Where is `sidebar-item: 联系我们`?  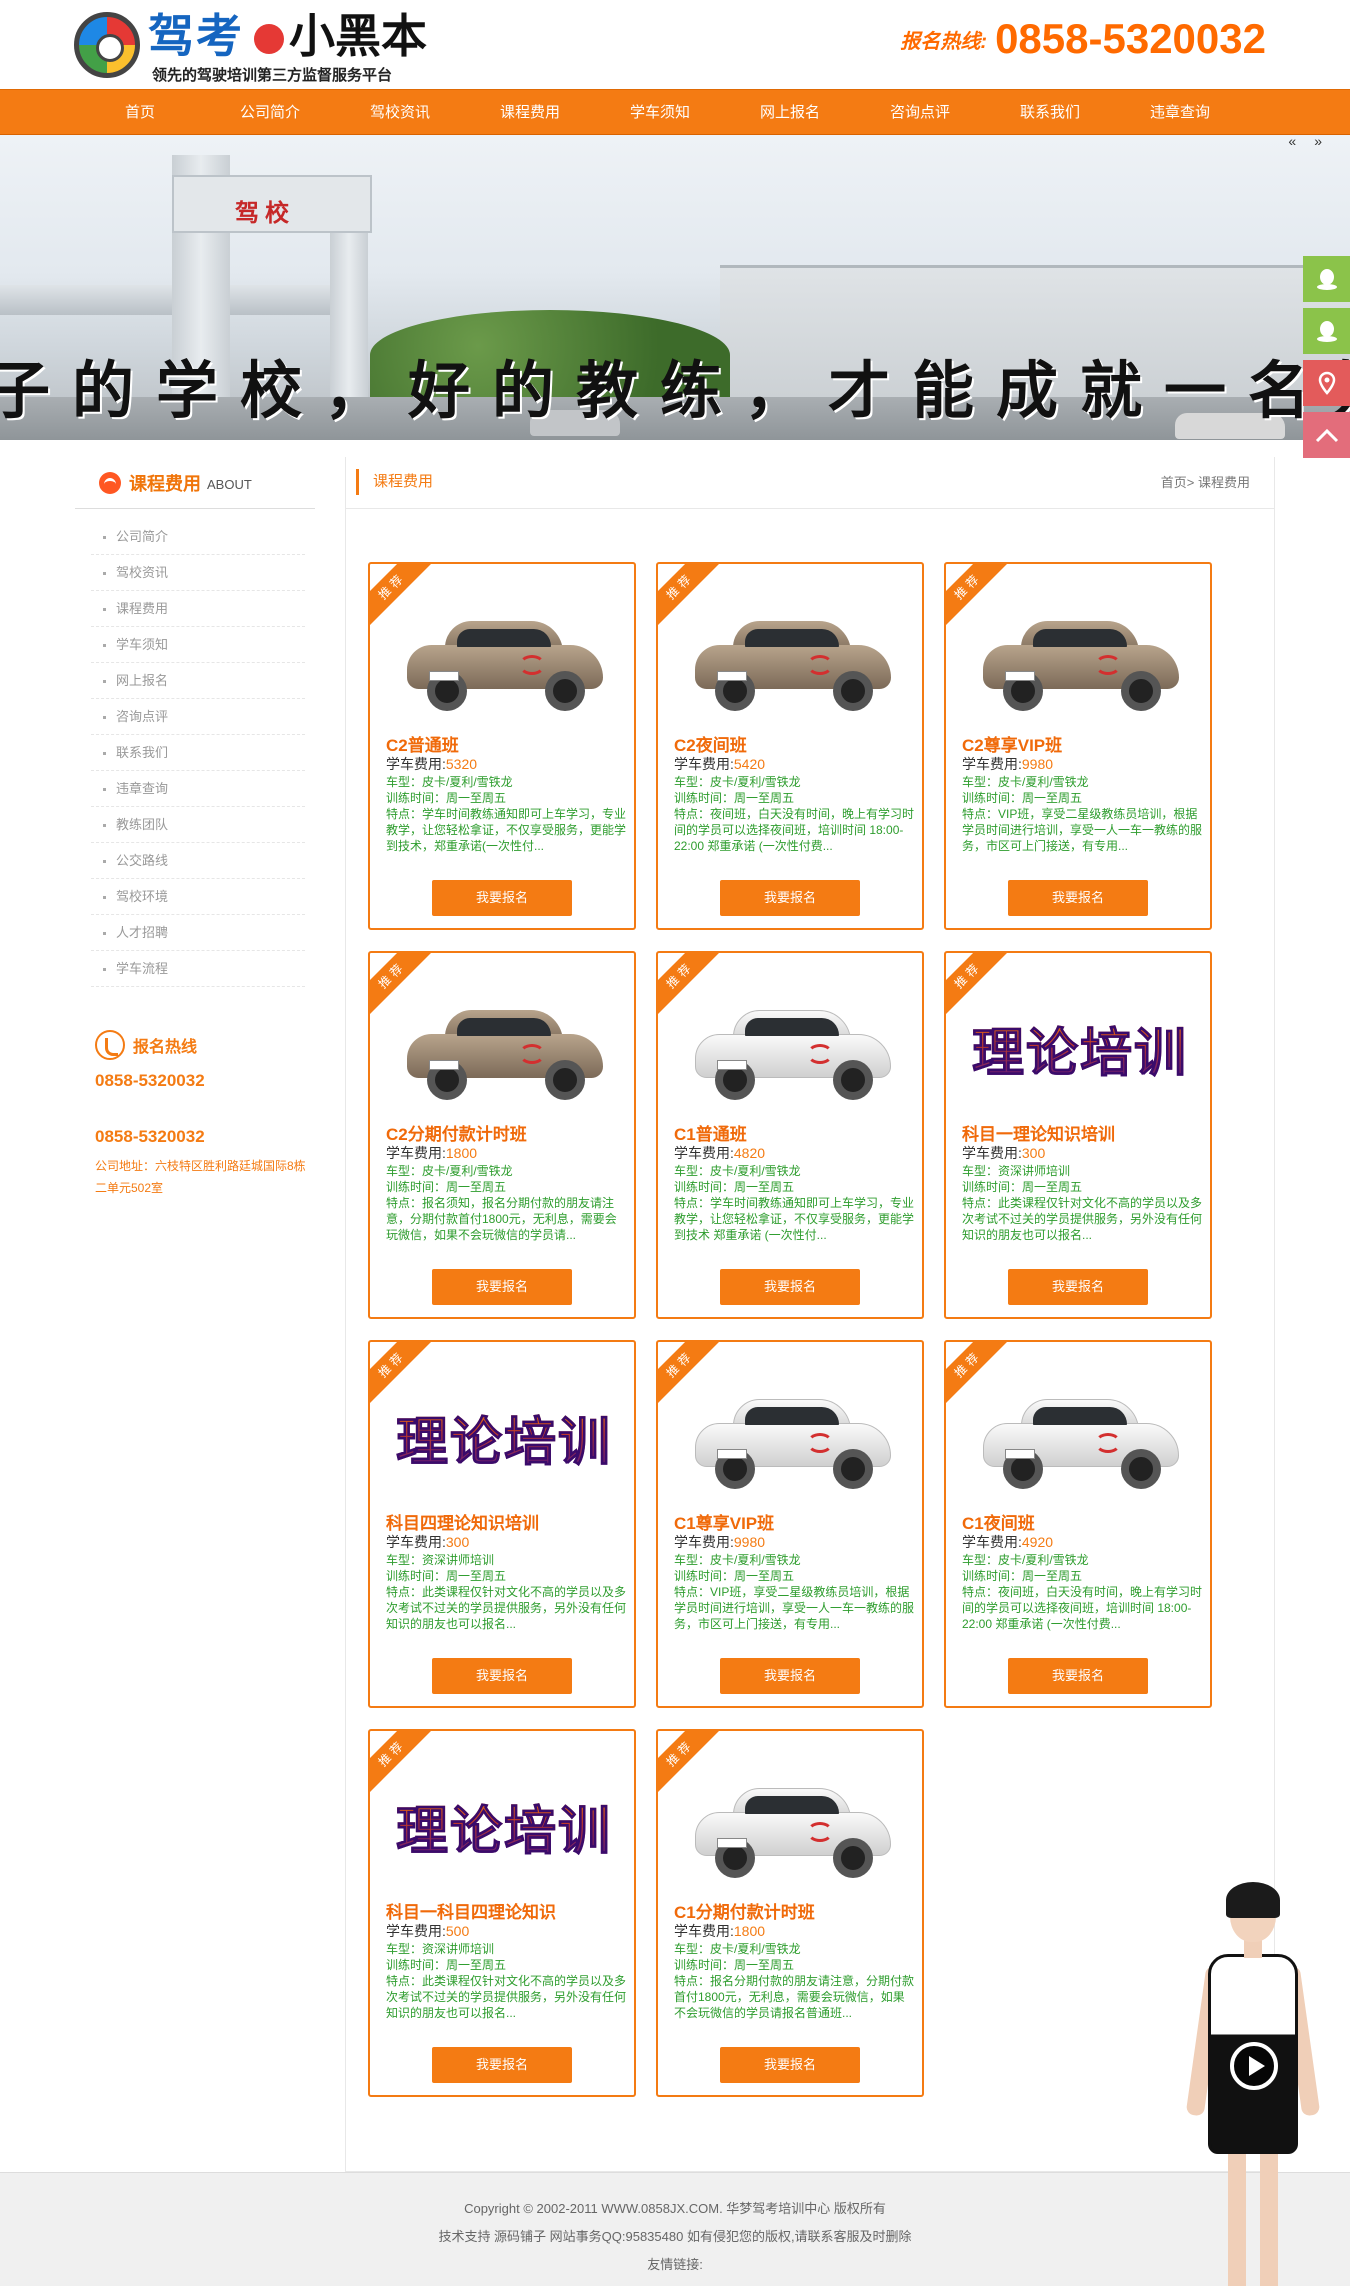
sidebar-item: 联系我们 is located at coordinates (198, 753).